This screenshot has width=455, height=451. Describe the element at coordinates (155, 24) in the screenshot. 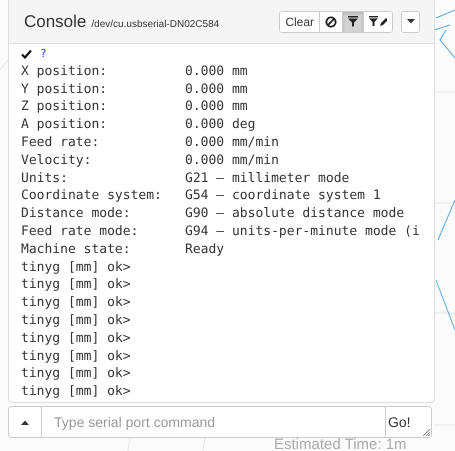

I see `port-name: /dev/cu.usbserial-DN02C584` at that location.